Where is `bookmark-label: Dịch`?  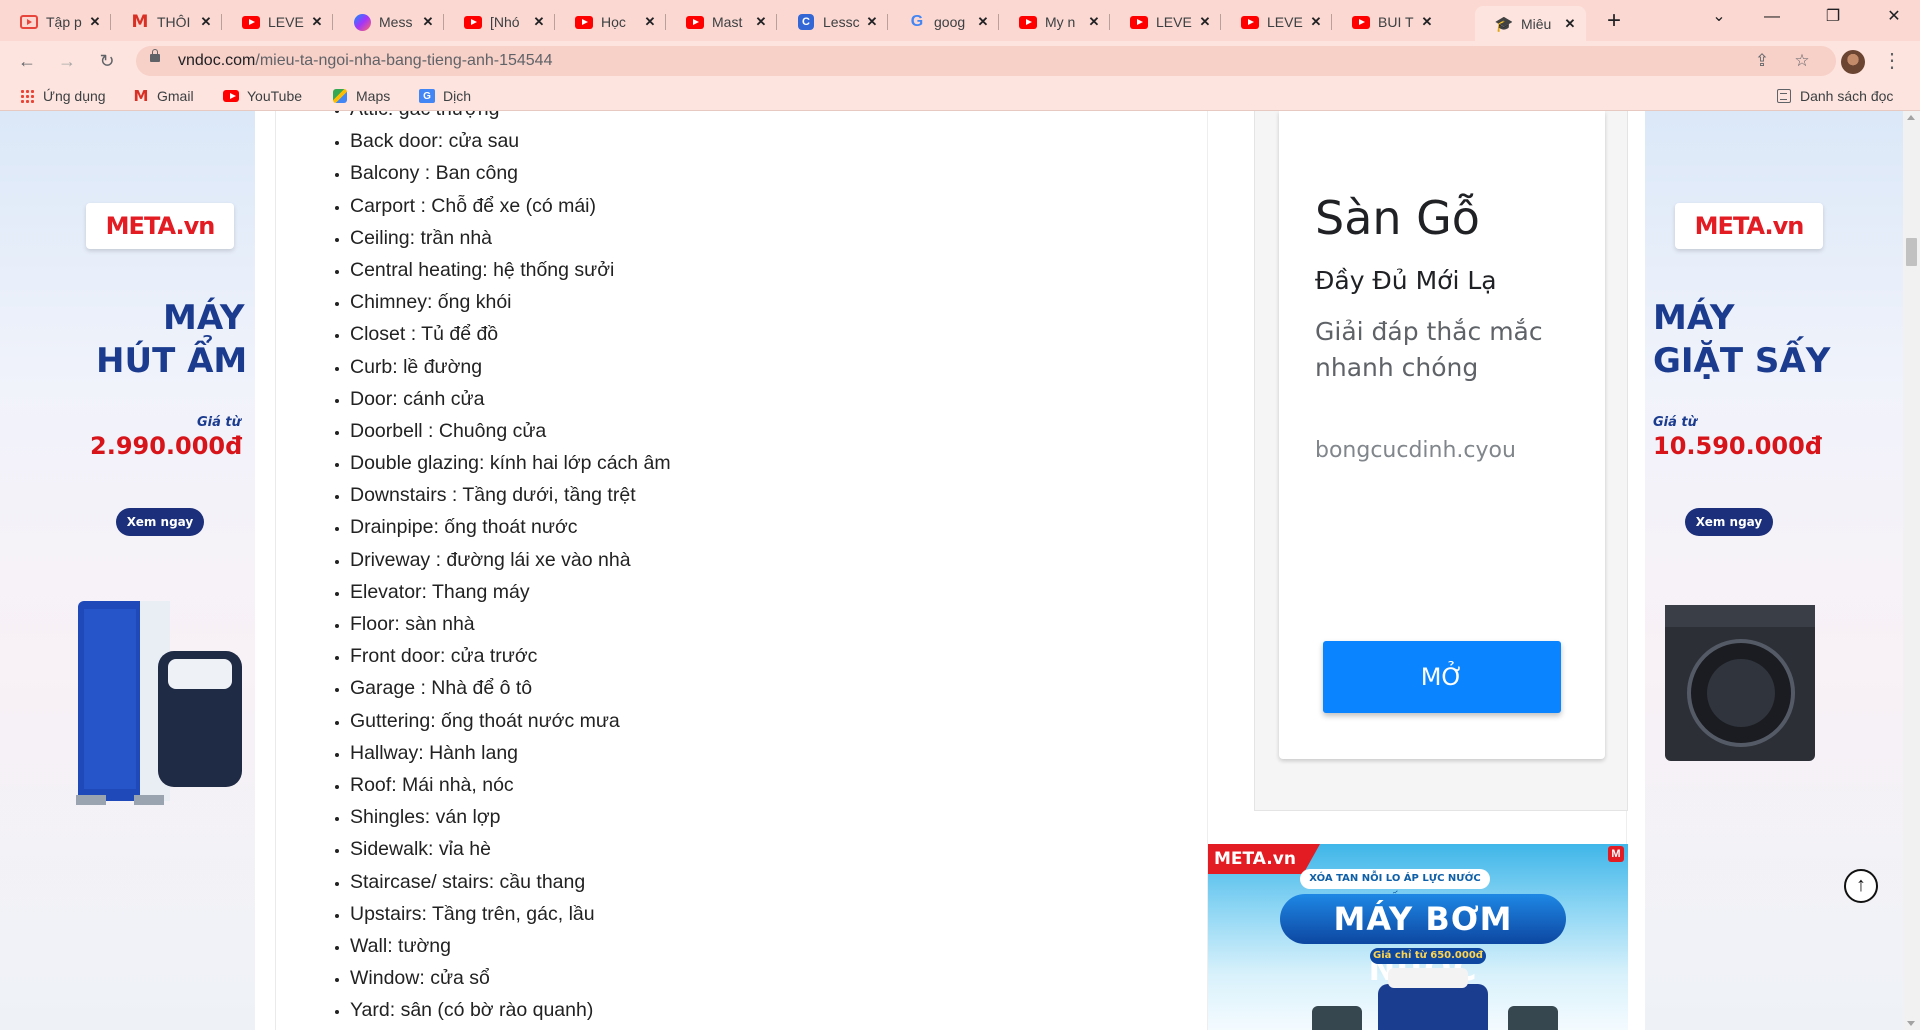
bookmark-label: Dịch is located at coordinates (457, 96).